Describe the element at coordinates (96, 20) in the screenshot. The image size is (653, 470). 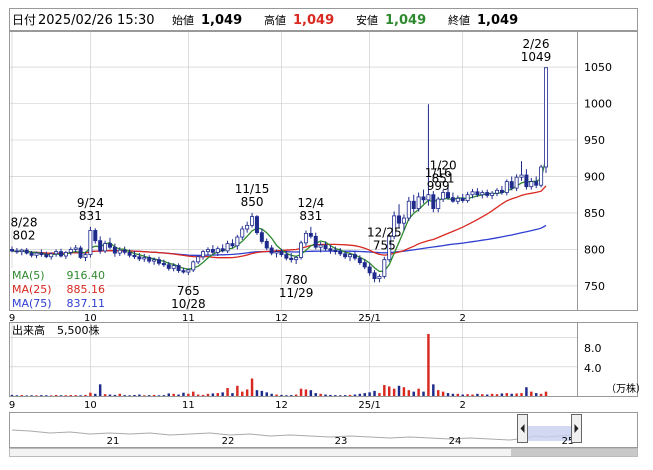
I see `datetime-value: 2025/02/26 15:30` at that location.